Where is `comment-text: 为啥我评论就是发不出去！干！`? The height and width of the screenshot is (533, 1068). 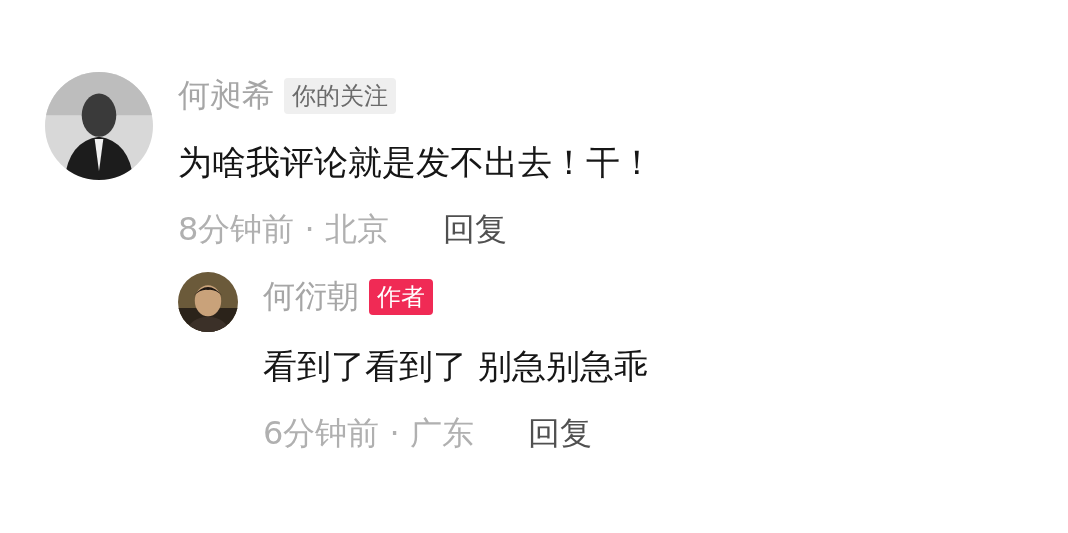
comment-text: 为啥我评论就是发不出去！干！ is located at coordinates (416, 162).